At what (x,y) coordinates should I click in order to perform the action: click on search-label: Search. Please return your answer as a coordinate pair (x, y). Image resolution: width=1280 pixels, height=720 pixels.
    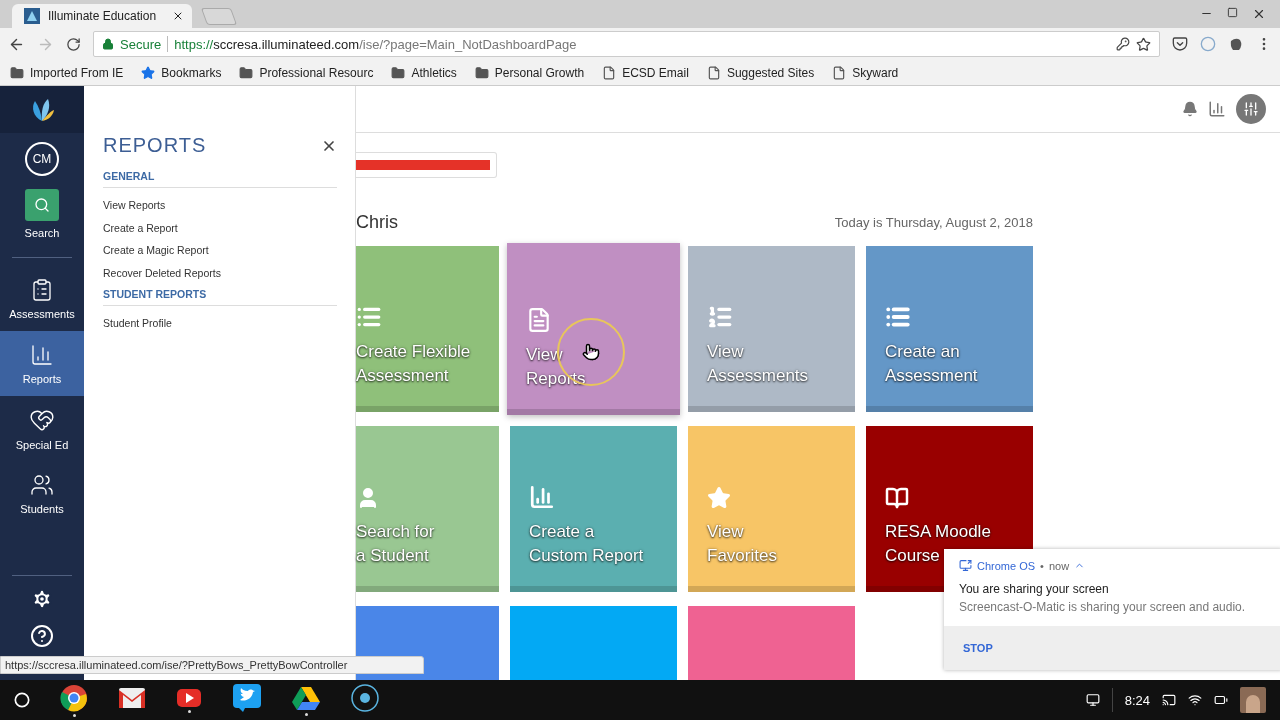
    Looking at the image, I should click on (42, 233).